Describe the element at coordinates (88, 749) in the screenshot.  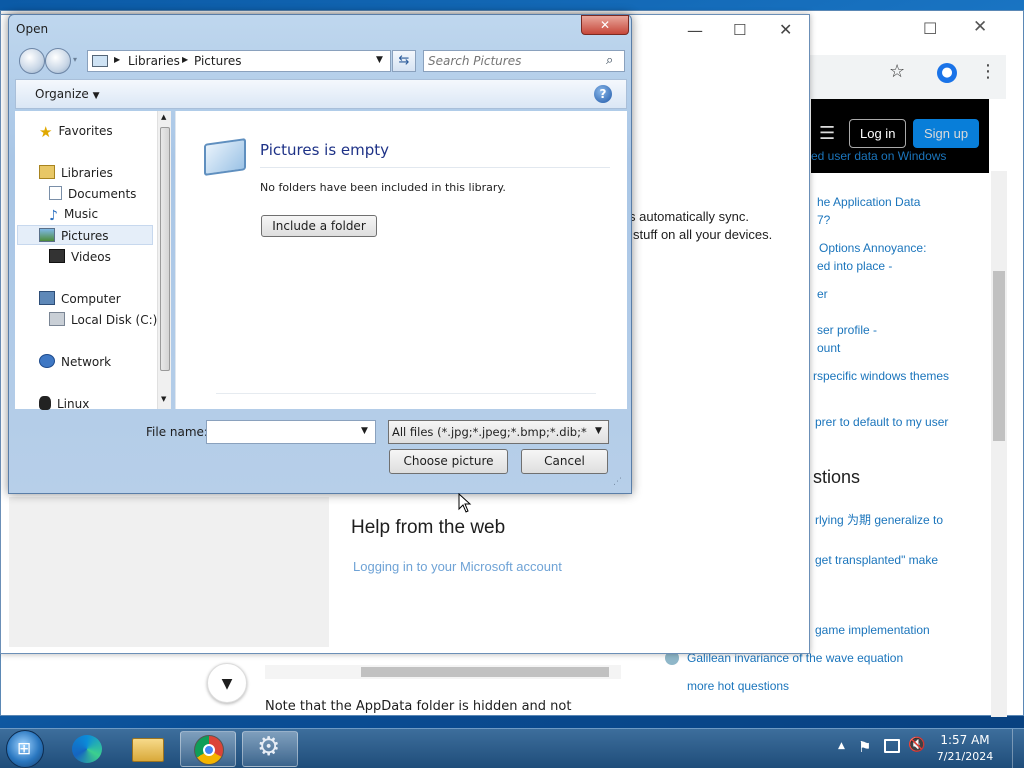
I see `taskbar-edge` at that location.